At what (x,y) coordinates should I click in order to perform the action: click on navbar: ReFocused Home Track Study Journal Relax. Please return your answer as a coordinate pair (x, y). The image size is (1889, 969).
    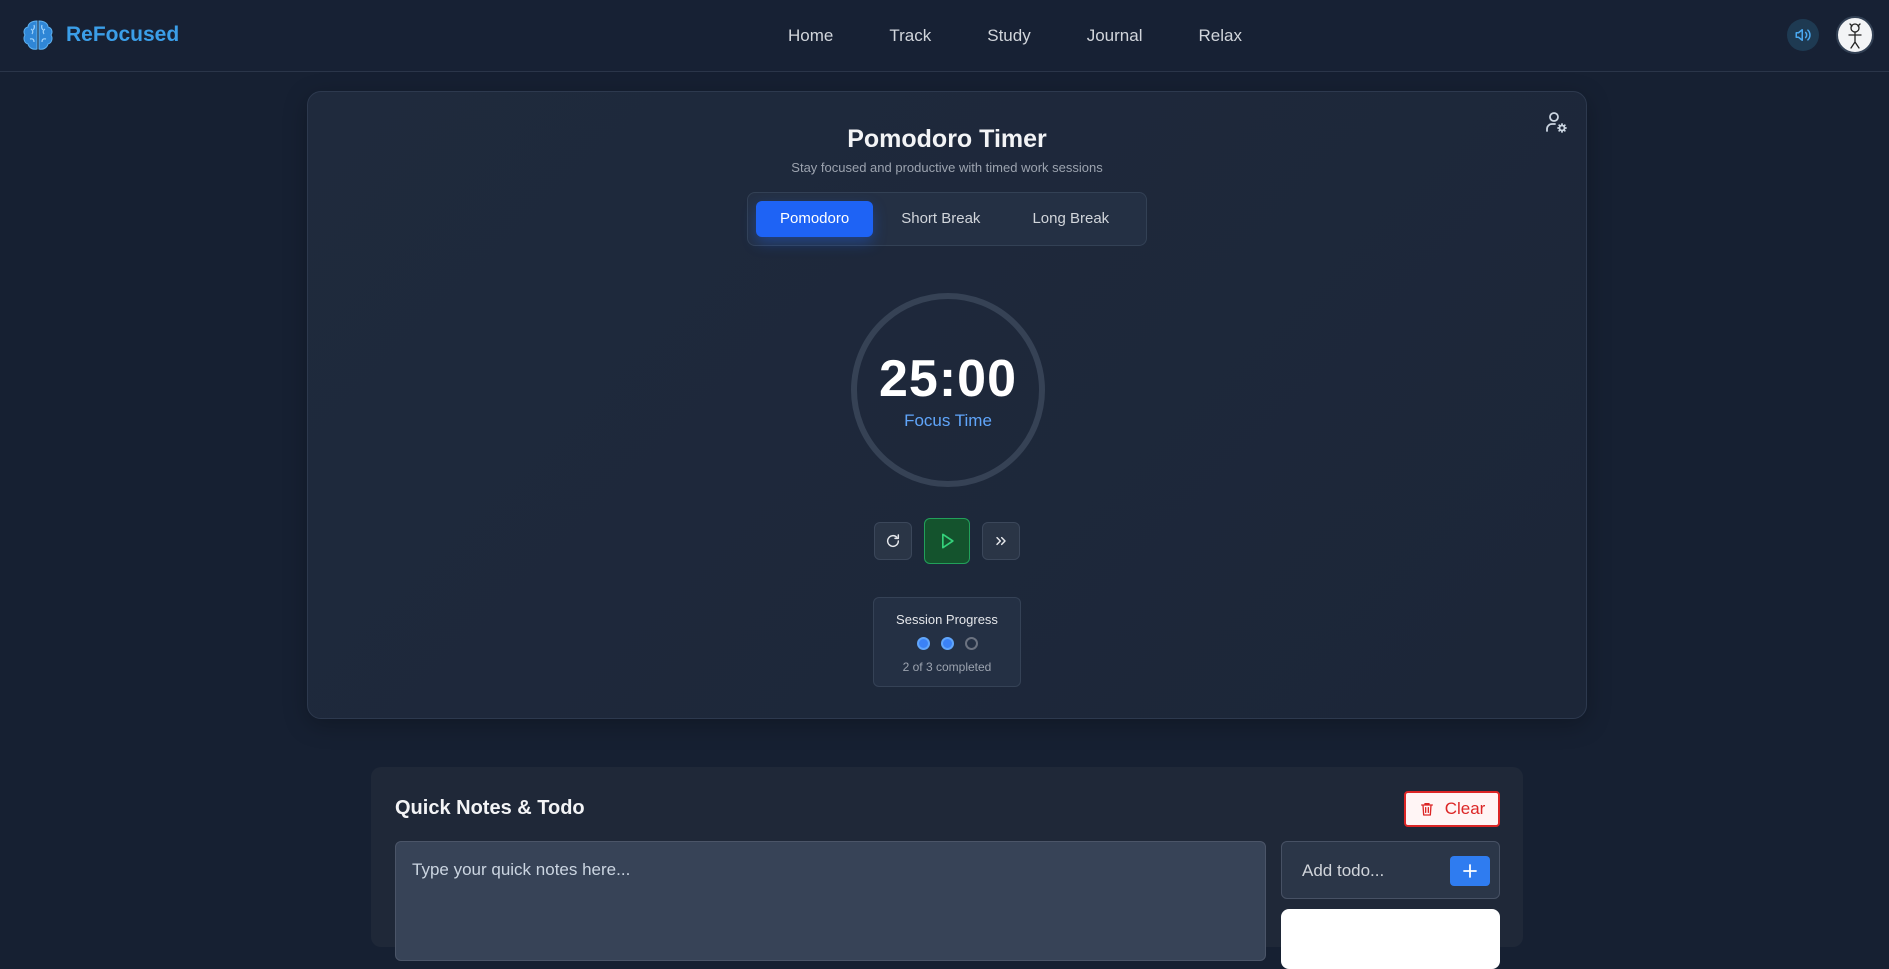
    Looking at the image, I should click on (944, 36).